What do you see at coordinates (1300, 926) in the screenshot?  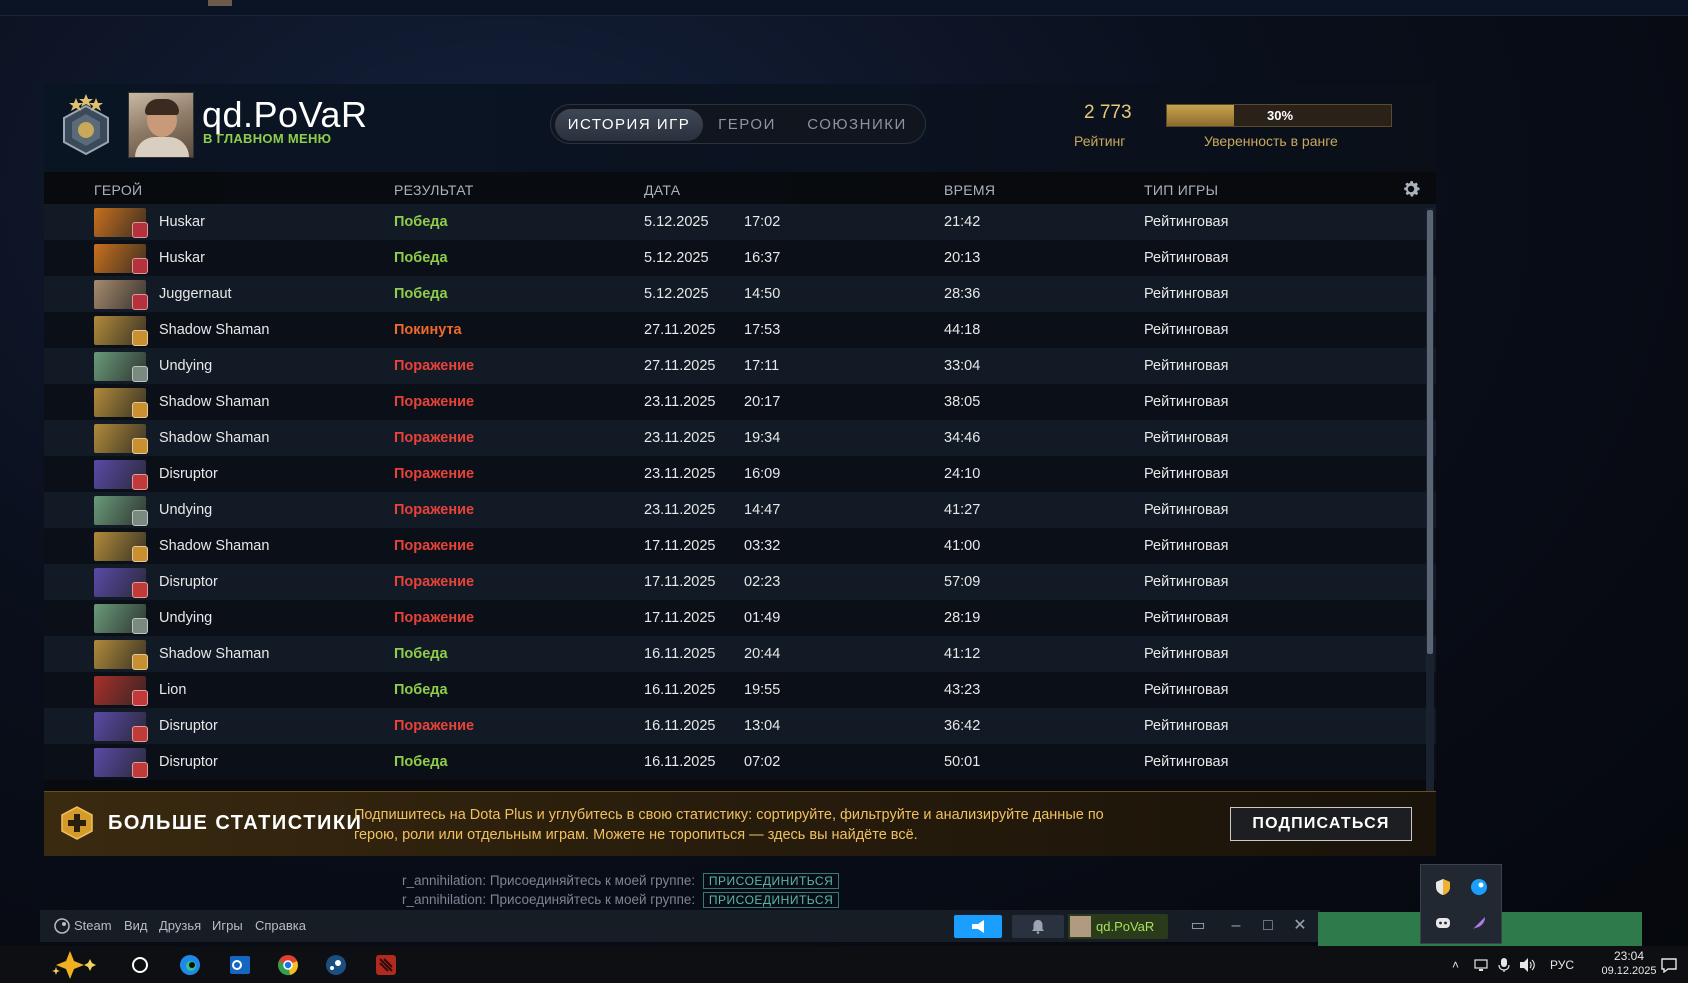 I see `close-icon: ✕` at bounding box center [1300, 926].